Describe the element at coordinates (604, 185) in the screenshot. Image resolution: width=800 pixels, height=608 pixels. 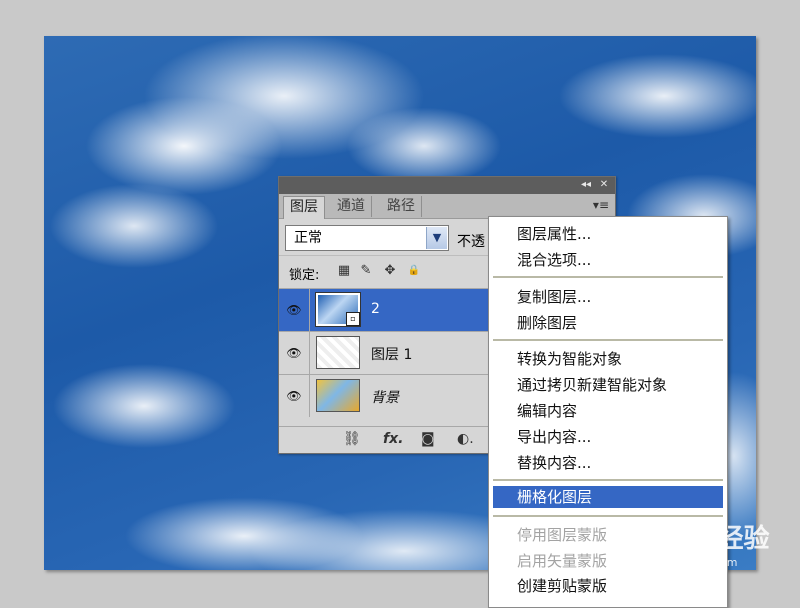
I see `close-icon: ✕` at that location.